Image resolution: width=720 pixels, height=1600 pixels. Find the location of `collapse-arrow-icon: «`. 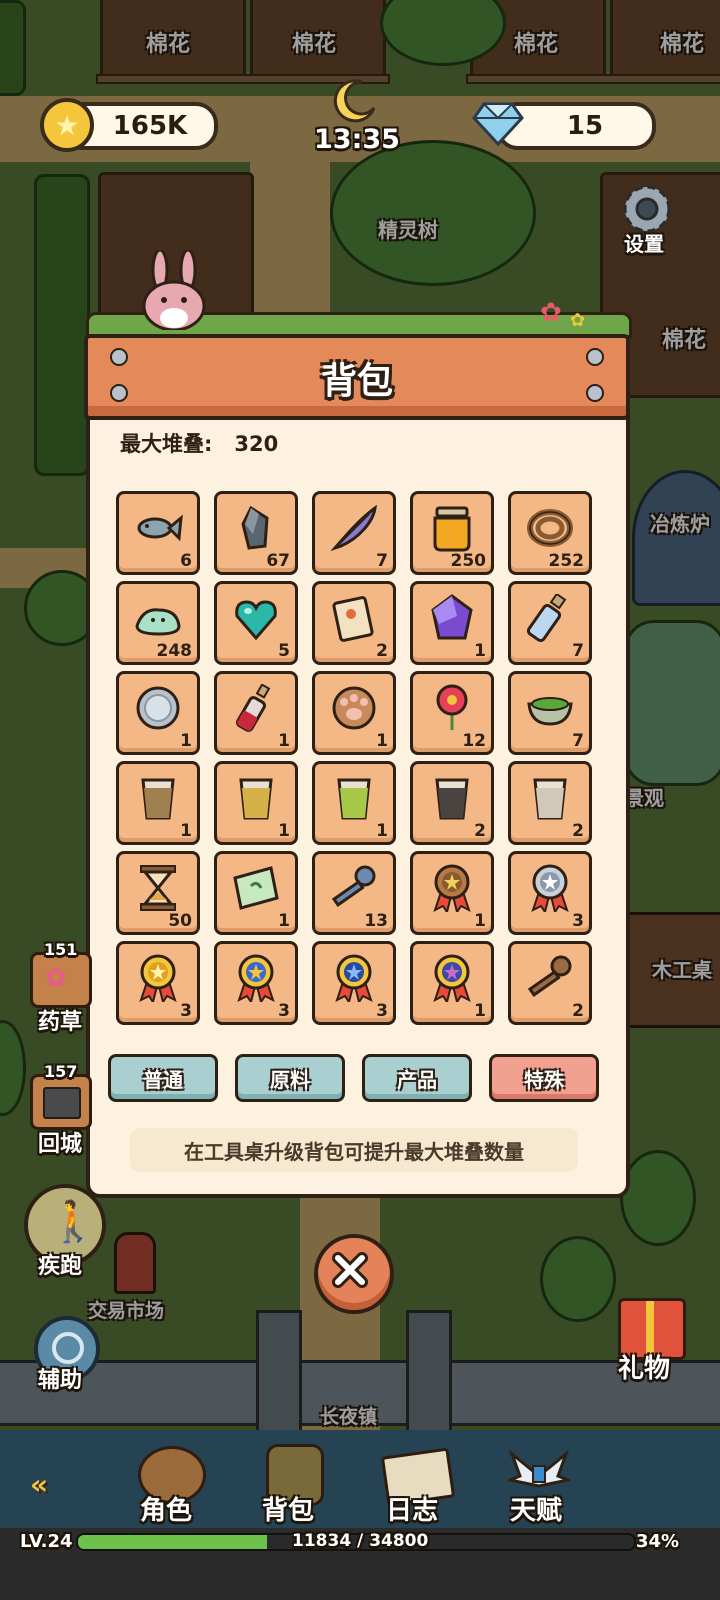

collapse-arrow-icon: « is located at coordinates (39, 1484).